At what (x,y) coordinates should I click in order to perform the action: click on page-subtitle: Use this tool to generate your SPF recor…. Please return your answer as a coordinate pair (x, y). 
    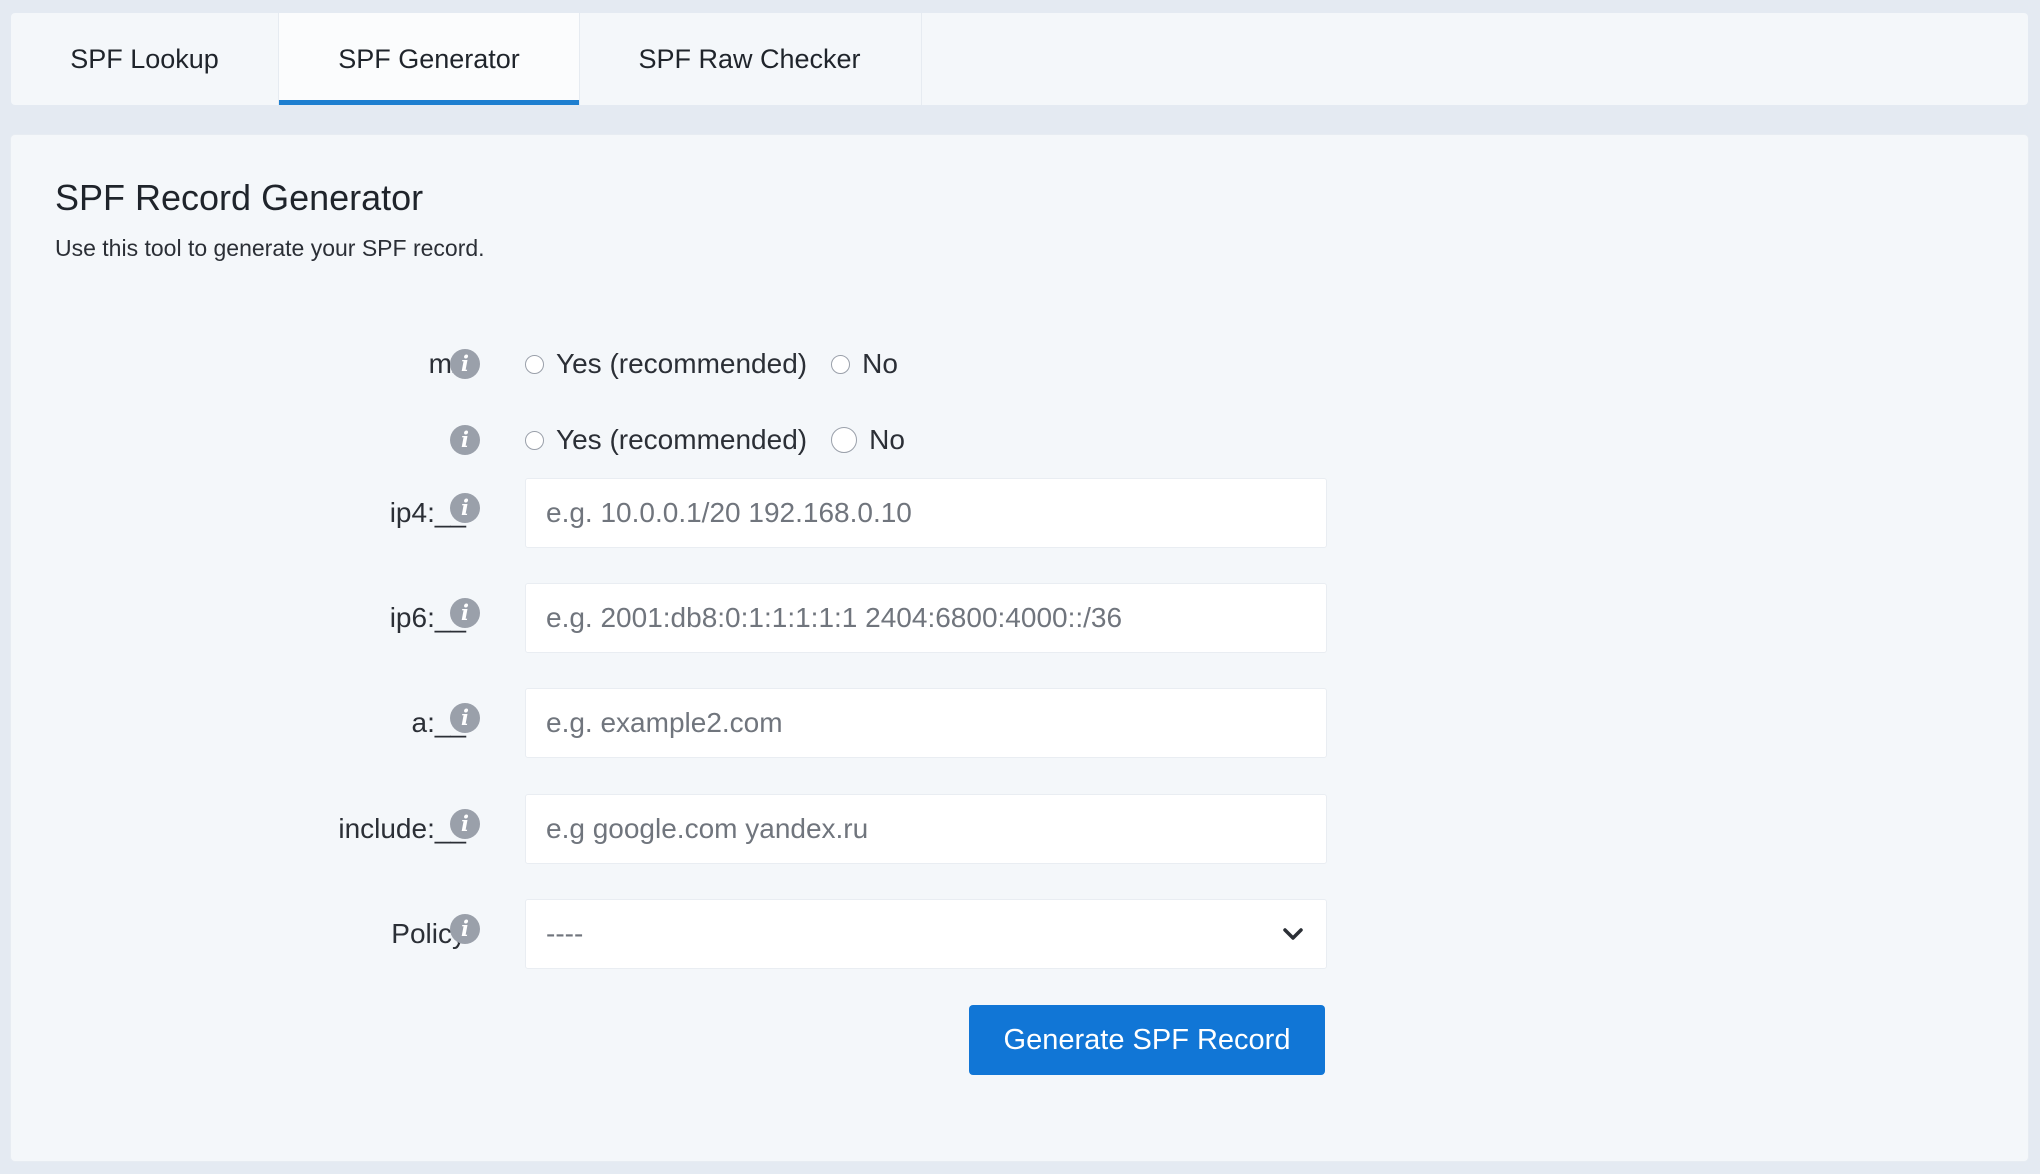
    Looking at the image, I should click on (270, 248).